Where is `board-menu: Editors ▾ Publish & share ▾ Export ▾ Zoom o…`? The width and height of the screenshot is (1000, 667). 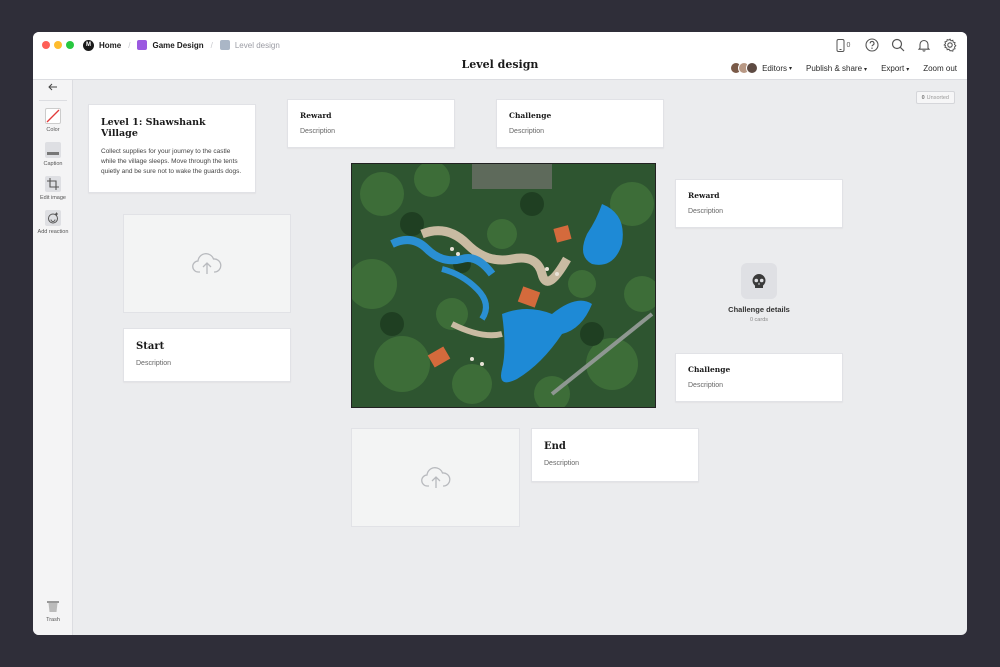 board-menu: Editors ▾ Publish & share ▾ Export ▾ Zoom o… is located at coordinates (843, 68).